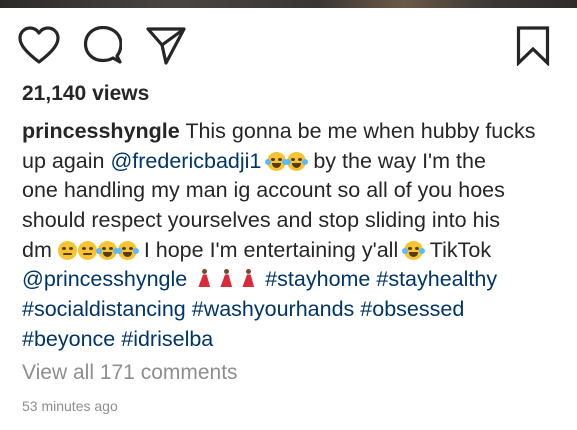  Describe the element at coordinates (85, 94) in the screenshot. I see `view-count: 21,140 views` at that location.